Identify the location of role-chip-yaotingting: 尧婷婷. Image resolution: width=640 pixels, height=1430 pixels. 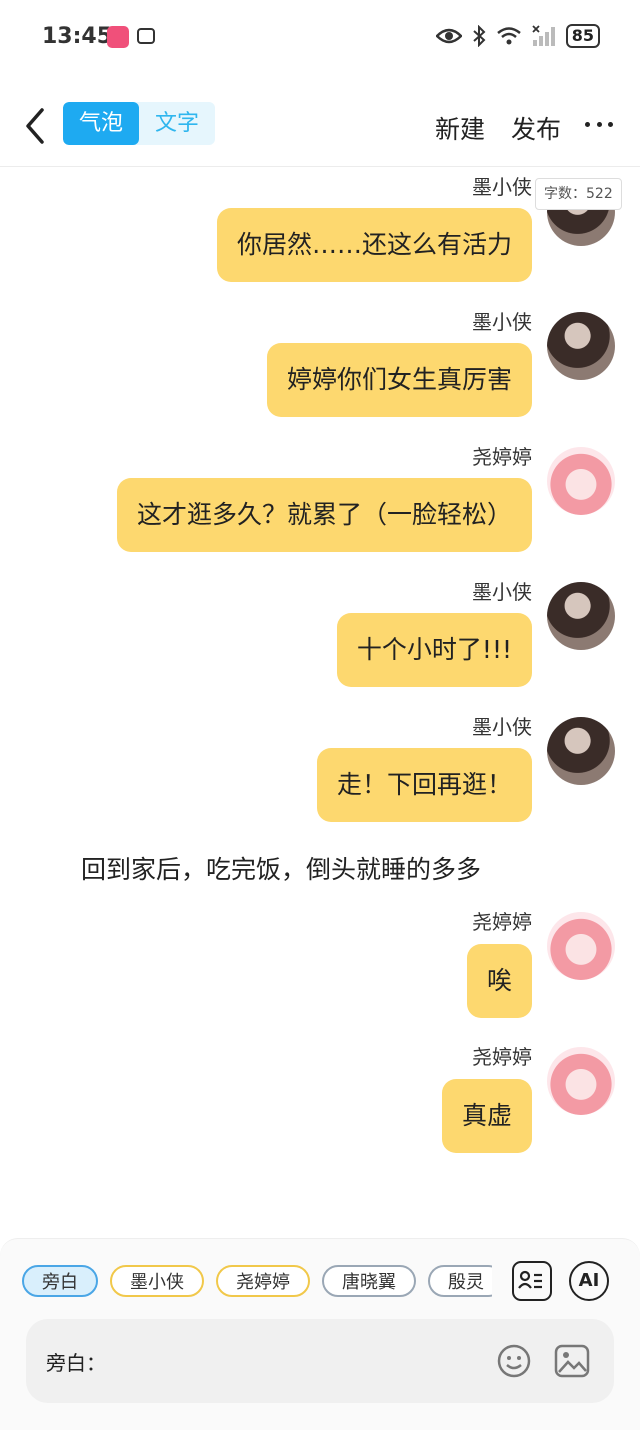
(263, 1281).